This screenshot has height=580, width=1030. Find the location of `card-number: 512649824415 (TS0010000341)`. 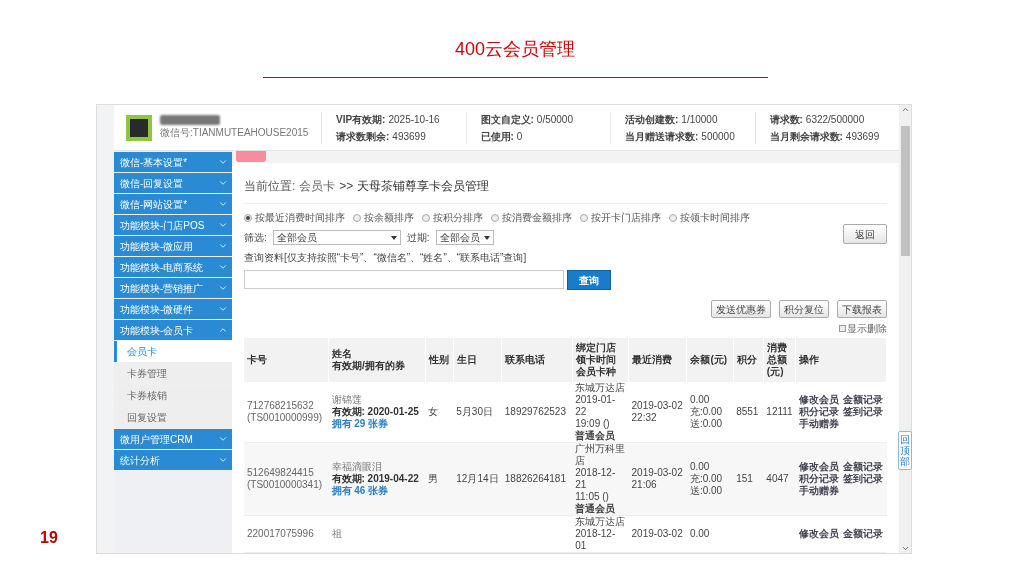

card-number: 512649824415 (TS0010000341) is located at coordinates (285, 479).